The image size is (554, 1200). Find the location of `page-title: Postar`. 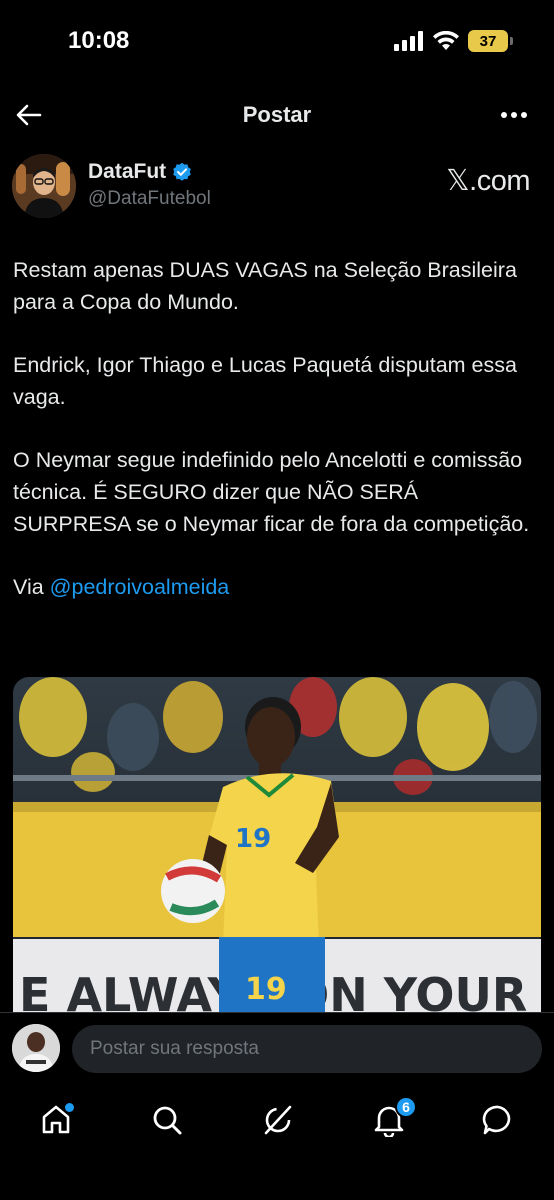

page-title: Postar is located at coordinates (277, 114).